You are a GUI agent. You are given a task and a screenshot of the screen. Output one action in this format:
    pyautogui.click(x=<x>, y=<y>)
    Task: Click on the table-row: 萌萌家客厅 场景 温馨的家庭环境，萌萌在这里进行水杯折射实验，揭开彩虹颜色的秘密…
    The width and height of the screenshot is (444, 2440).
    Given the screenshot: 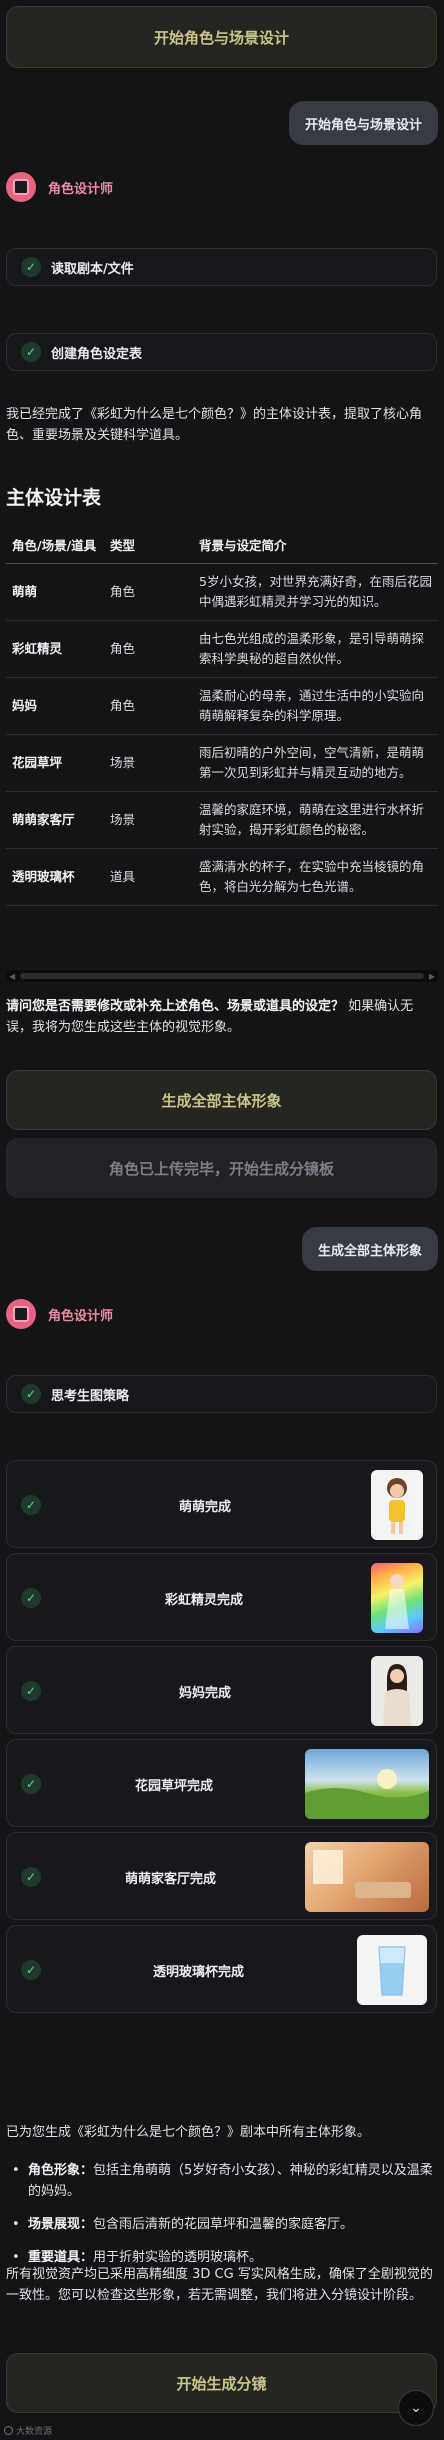 What is the action you would take?
    pyautogui.click(x=222, y=820)
    